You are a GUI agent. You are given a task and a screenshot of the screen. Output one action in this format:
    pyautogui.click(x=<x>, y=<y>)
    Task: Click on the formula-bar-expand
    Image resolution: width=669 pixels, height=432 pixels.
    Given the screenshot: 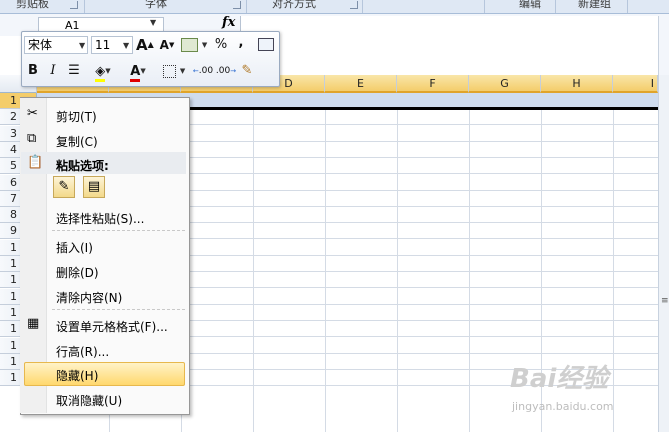 What is the action you would take?
    pyautogui.click(x=663, y=46)
    